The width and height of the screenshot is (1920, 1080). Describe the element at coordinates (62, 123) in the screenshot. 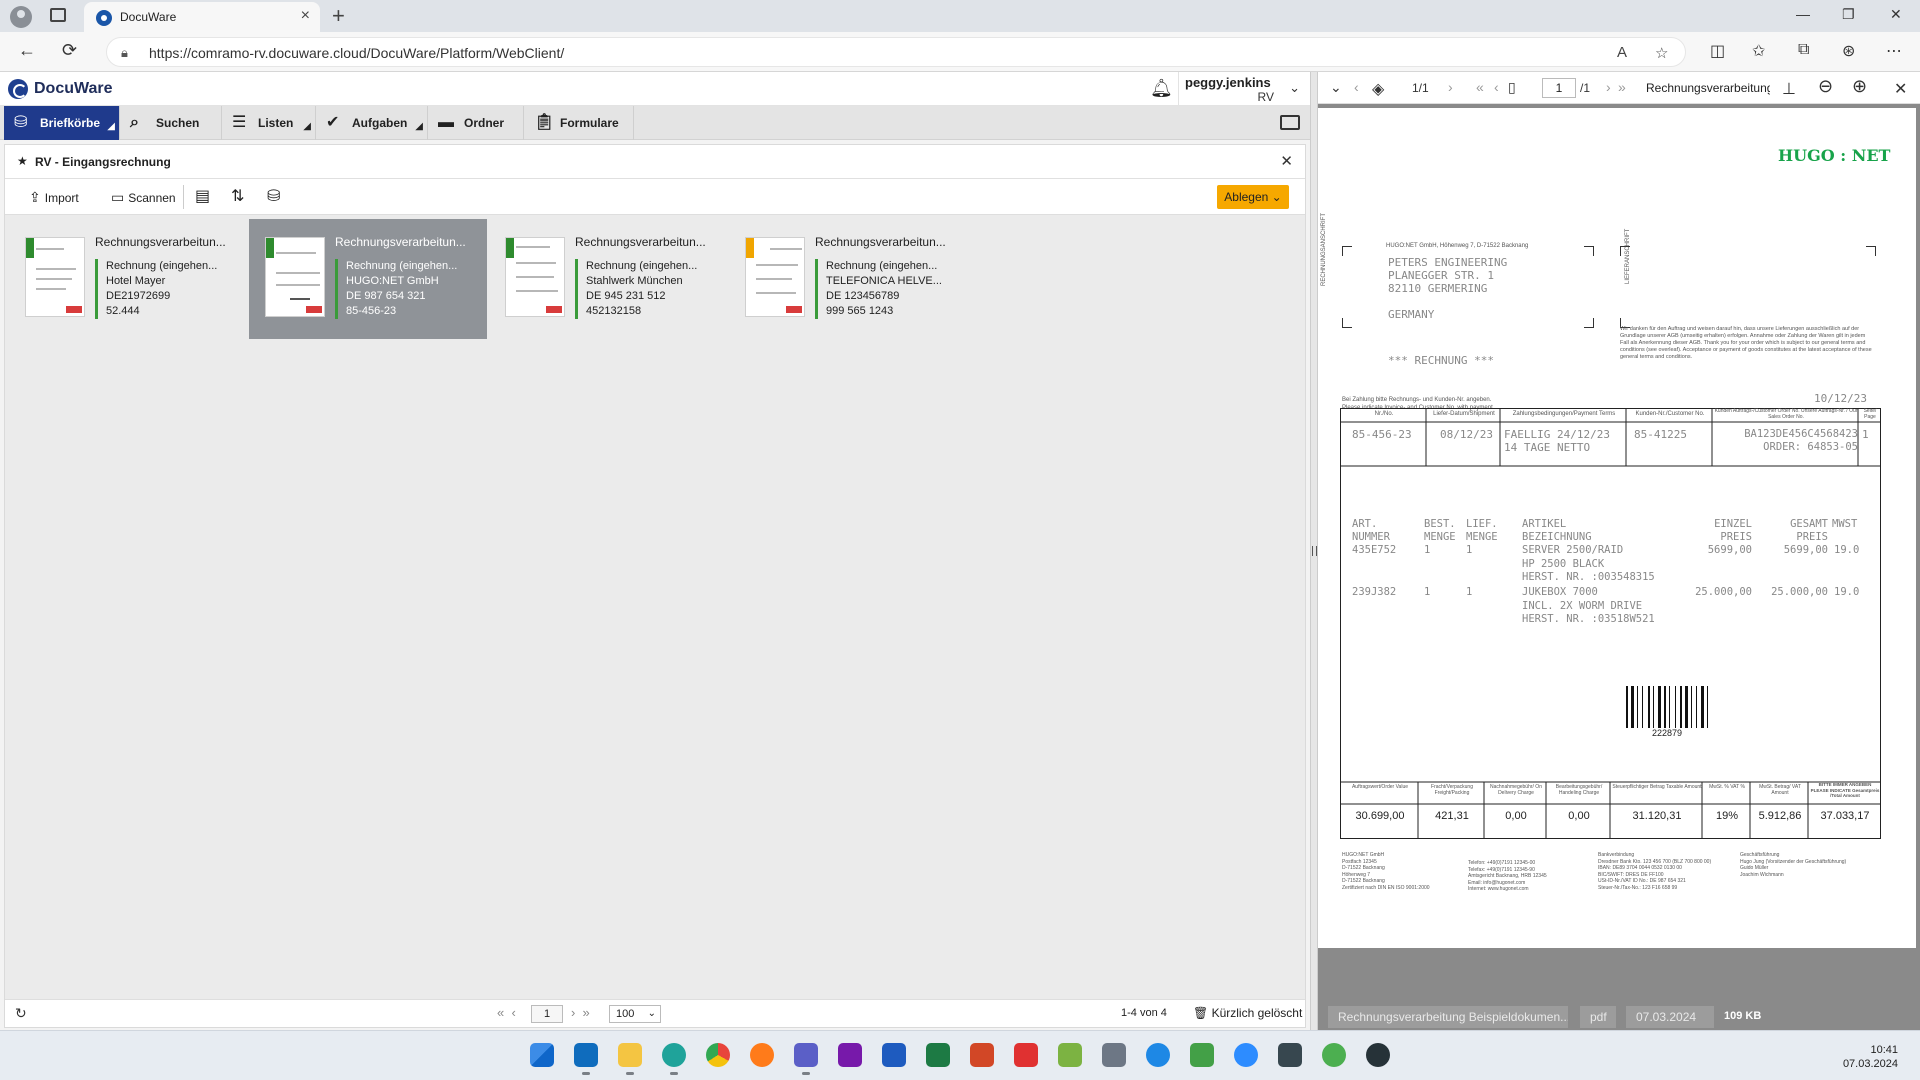

I see `tab-trays: ⛁ Briefkörbe ◢` at that location.